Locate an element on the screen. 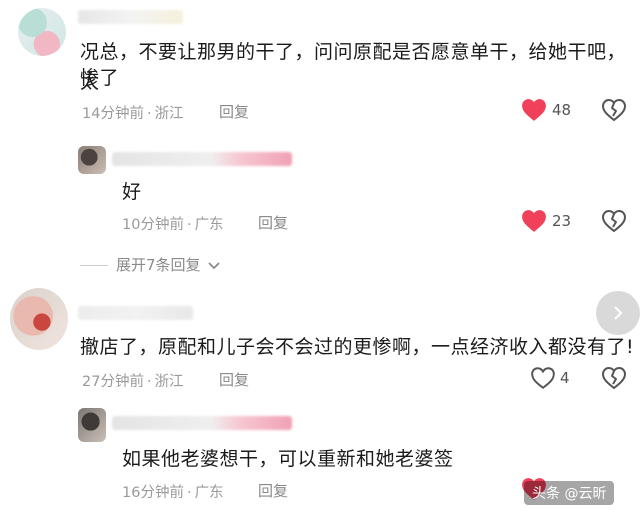  comment-text: 撤店了，原配和儿子会不会过的更惨啊，一点经济收入都没有了! is located at coordinates (357, 347).